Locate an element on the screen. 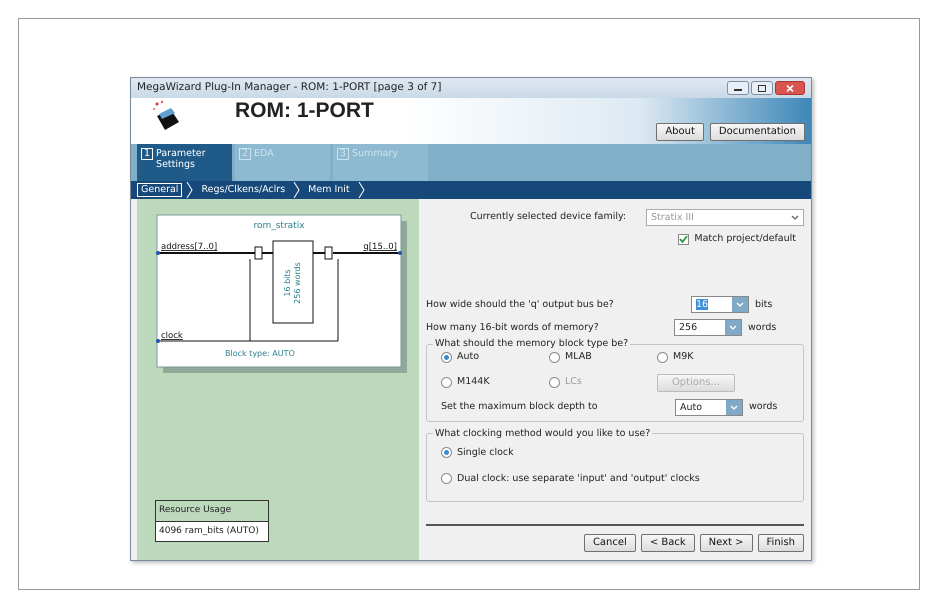 This screenshot has width=939, height=608. maximize-icon is located at coordinates (762, 88).